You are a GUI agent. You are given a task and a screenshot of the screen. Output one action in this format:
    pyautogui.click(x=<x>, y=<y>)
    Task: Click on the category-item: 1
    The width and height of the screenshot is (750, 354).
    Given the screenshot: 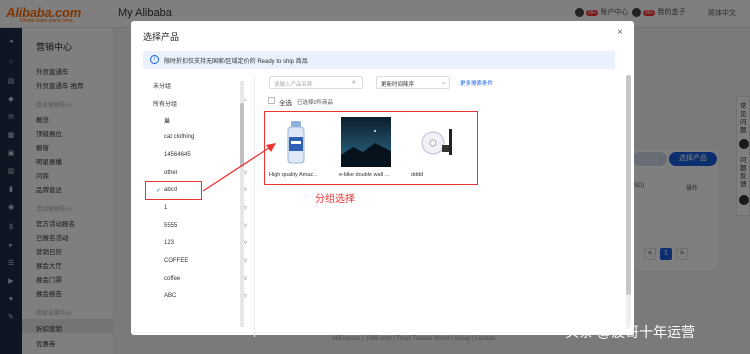 What is the action you would take?
    pyautogui.click(x=165, y=208)
    